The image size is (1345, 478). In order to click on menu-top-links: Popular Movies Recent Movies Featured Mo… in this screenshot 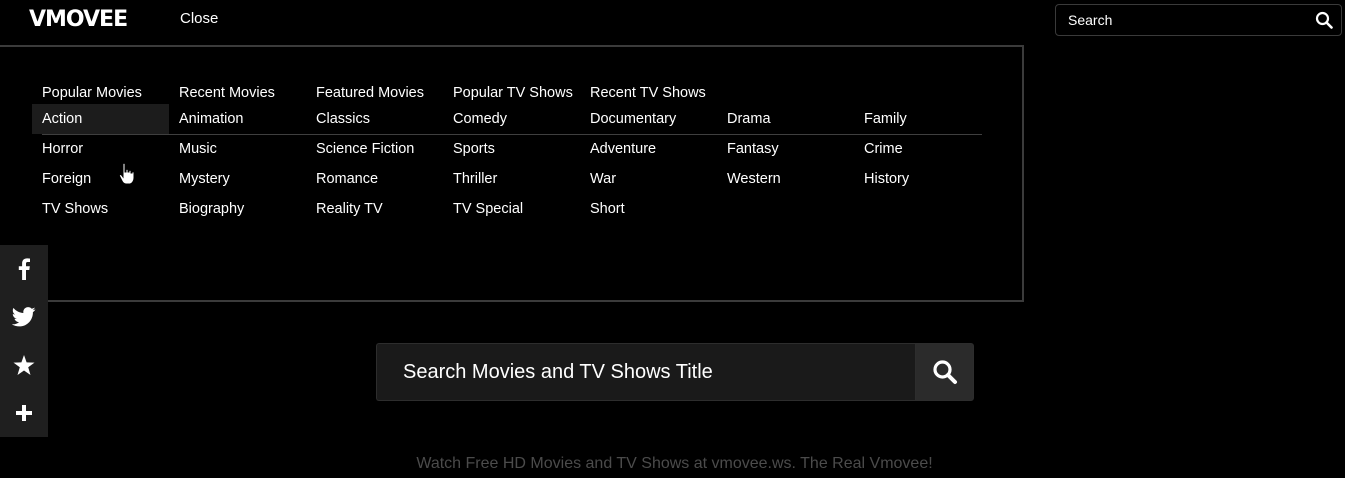, I will do `click(384, 93)`.